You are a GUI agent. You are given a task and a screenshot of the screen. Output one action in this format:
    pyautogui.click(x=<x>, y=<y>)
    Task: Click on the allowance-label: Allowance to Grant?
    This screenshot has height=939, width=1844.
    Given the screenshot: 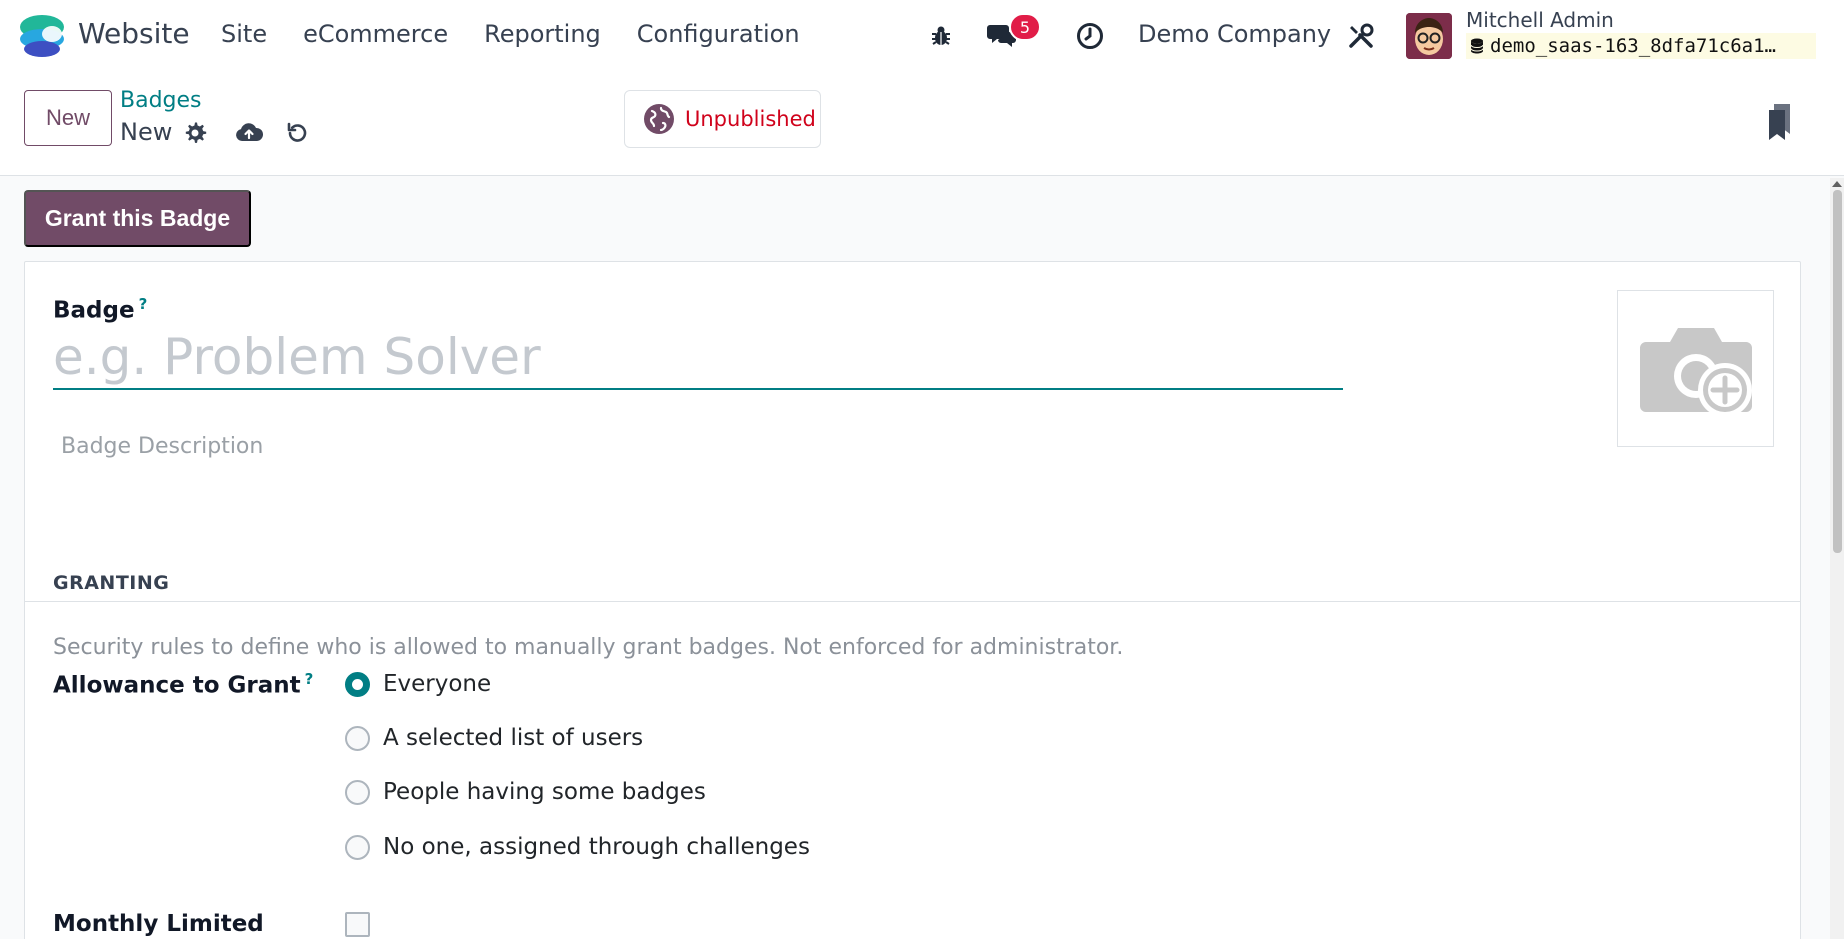 What is the action you would take?
    pyautogui.click(x=183, y=684)
    